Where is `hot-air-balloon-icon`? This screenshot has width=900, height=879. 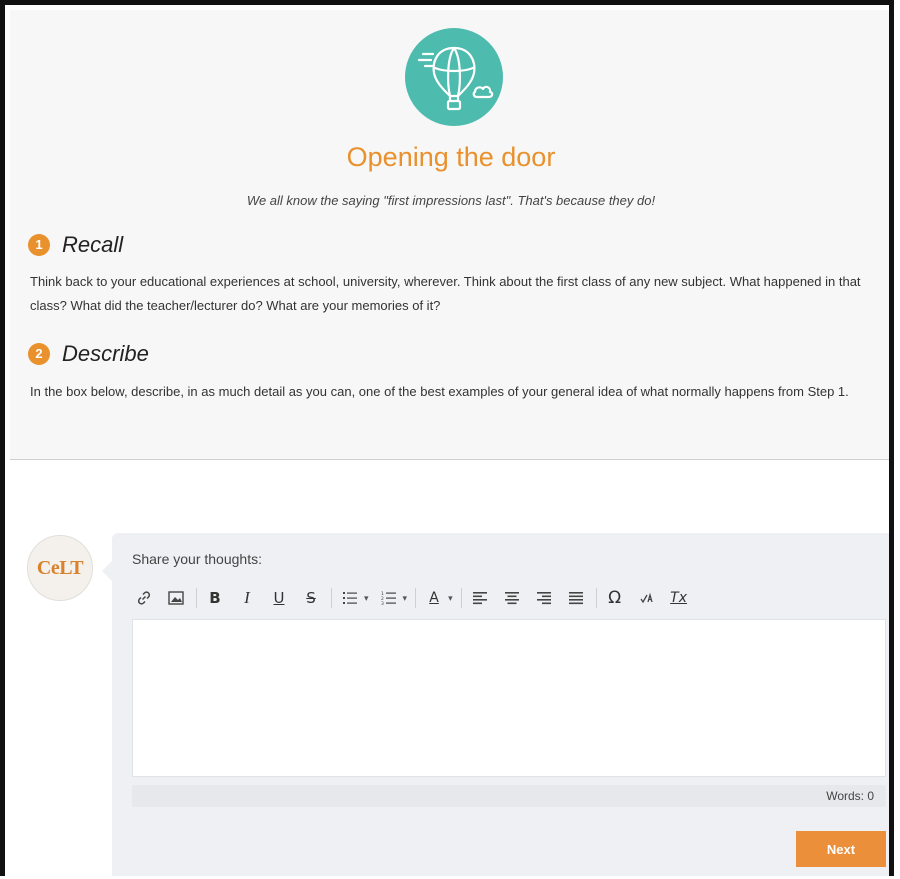
hot-air-balloon-icon is located at coordinates (454, 77).